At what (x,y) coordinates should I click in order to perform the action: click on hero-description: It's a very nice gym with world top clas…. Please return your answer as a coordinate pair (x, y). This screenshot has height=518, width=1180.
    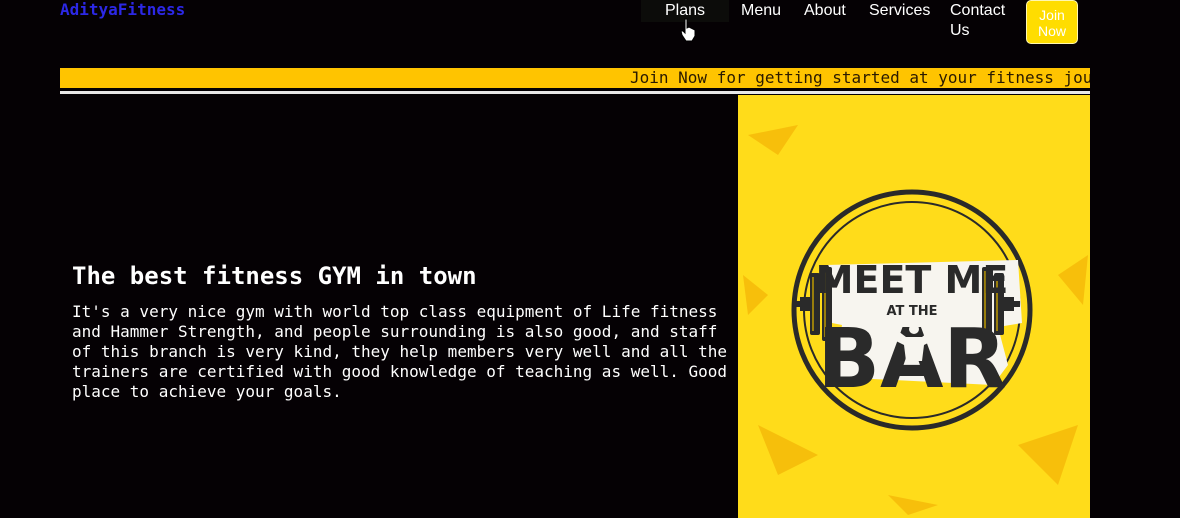
    Looking at the image, I should click on (400, 351).